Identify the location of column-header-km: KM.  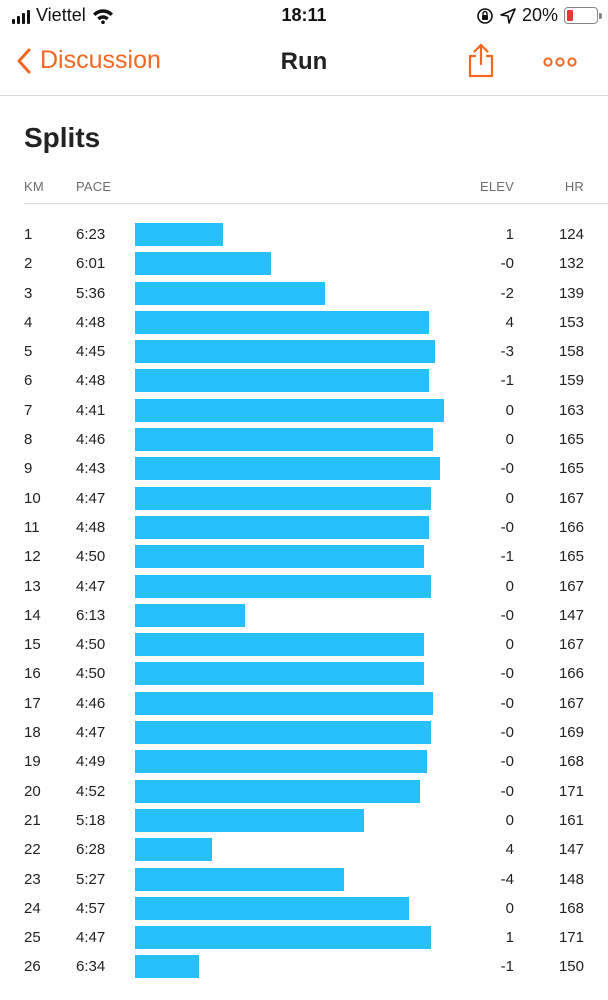
(34, 186).